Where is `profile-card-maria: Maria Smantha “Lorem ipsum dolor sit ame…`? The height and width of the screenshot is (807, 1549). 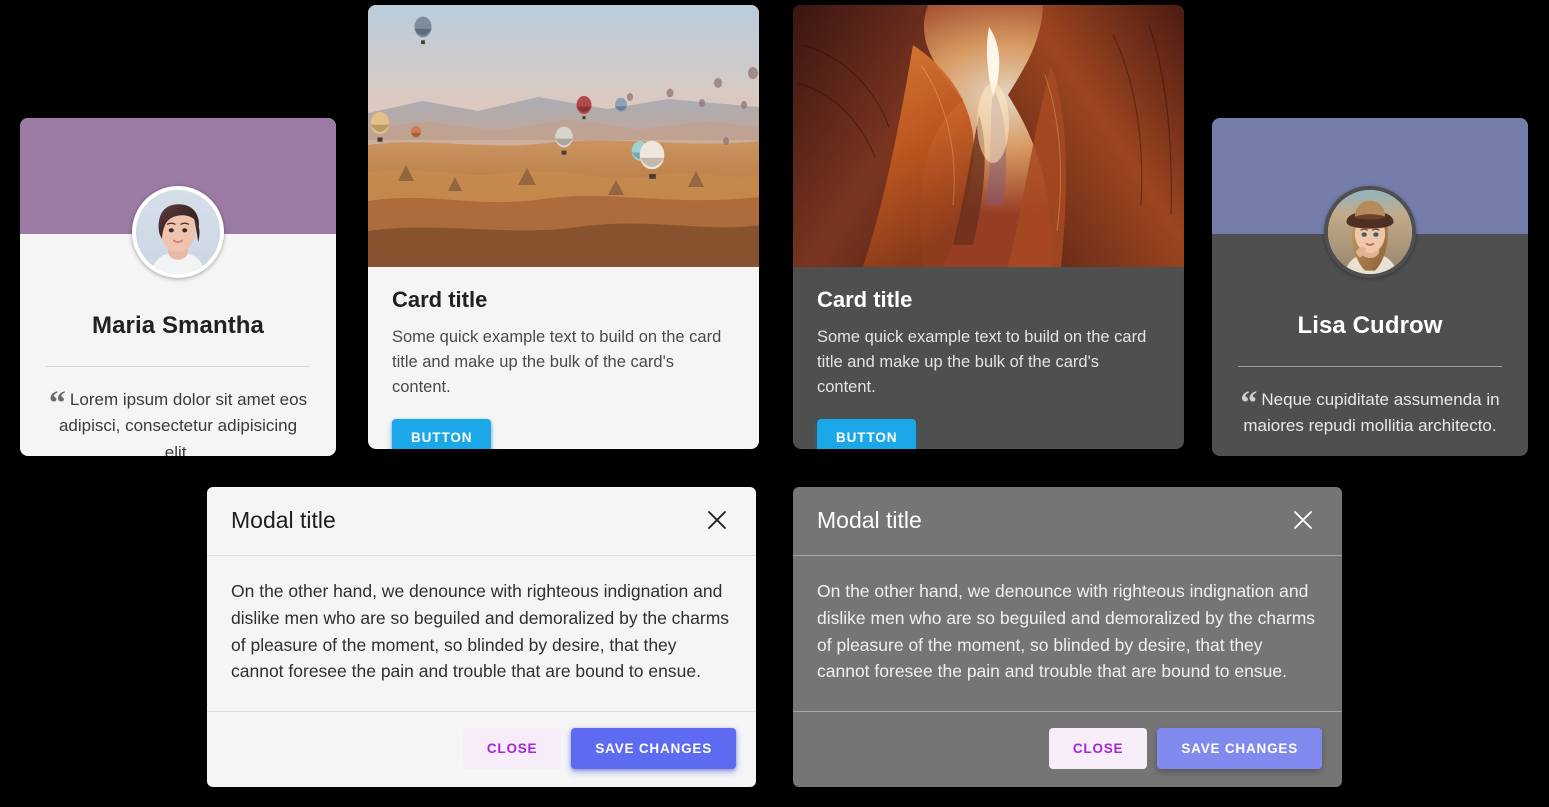
profile-card-maria: Maria Smantha “Lorem ipsum dolor sit ame… is located at coordinates (178, 287).